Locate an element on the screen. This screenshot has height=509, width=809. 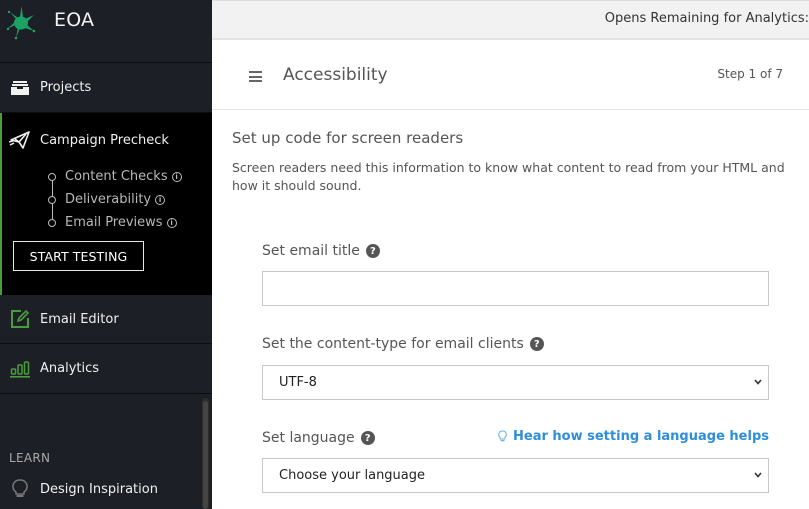
learn-heading: LEARN is located at coordinates (30, 458).